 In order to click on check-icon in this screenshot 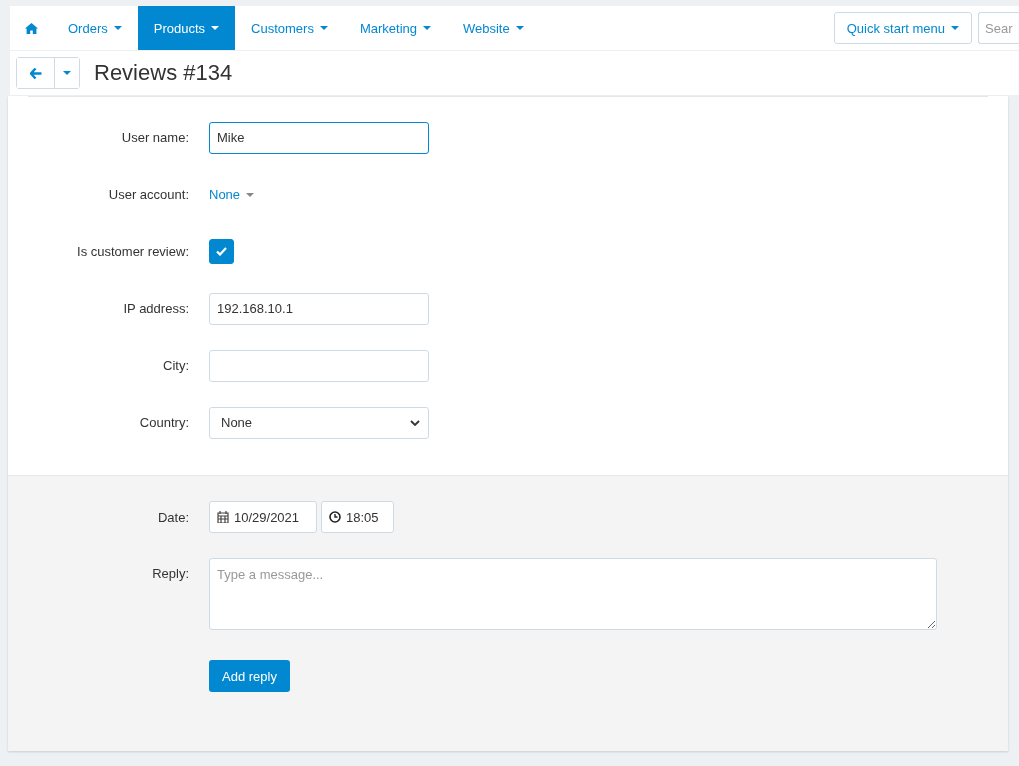, I will do `click(221, 251)`.